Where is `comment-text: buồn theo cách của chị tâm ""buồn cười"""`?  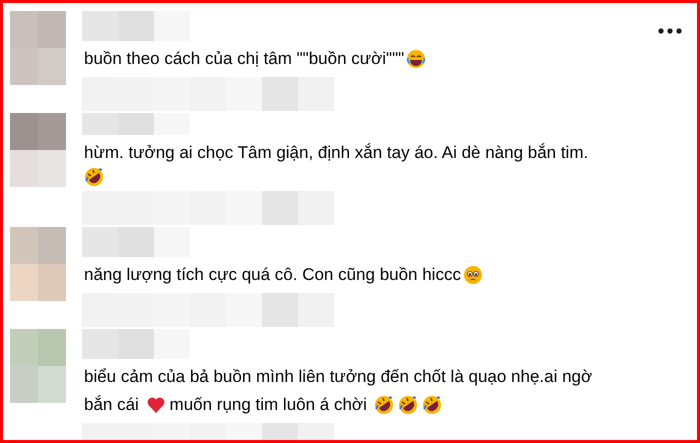
comment-text: buồn theo cách của chị tâm ""buồn cười""" is located at coordinates (243, 59).